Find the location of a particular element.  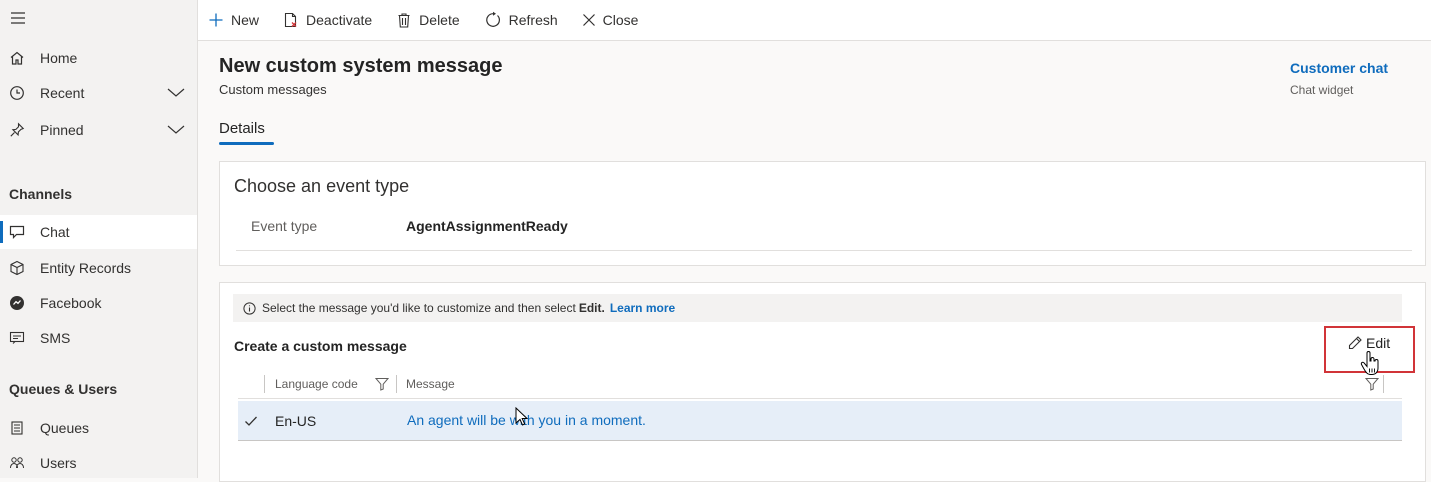

close-button: Close is located at coordinates (610, 20).